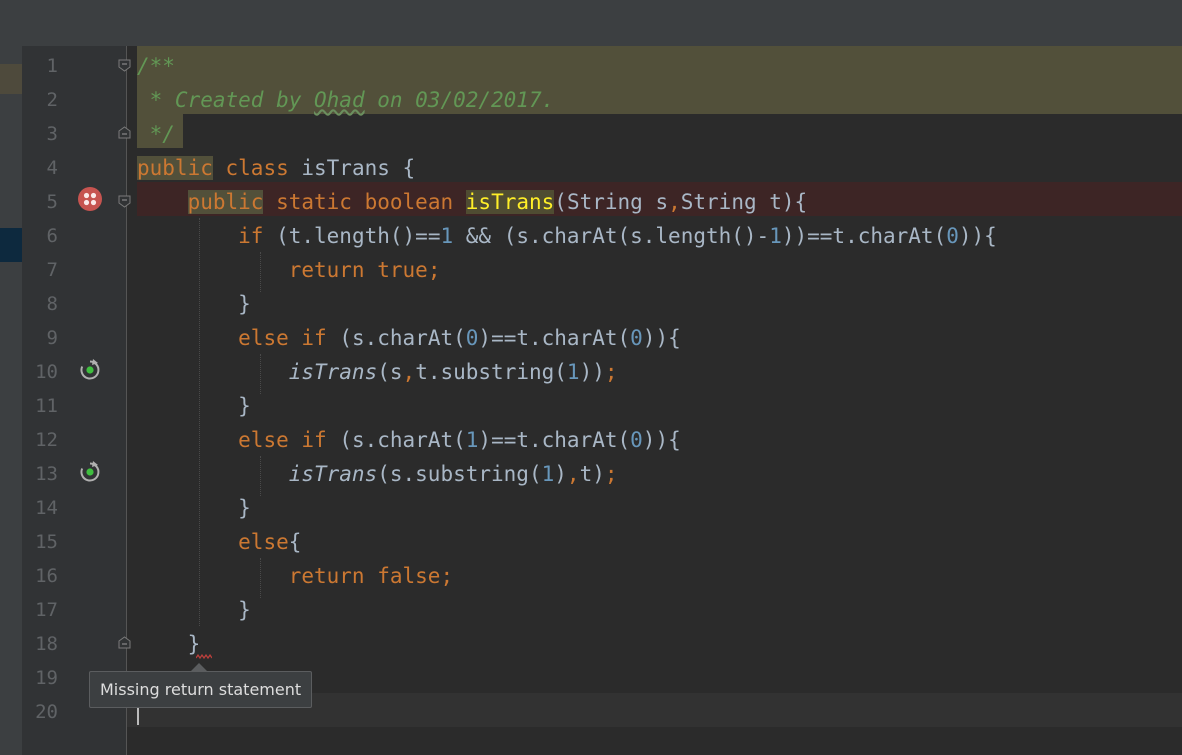 Image resolution: width=1182 pixels, height=755 pixels. What do you see at coordinates (46, 508) in the screenshot?
I see `line-number: 14` at bounding box center [46, 508].